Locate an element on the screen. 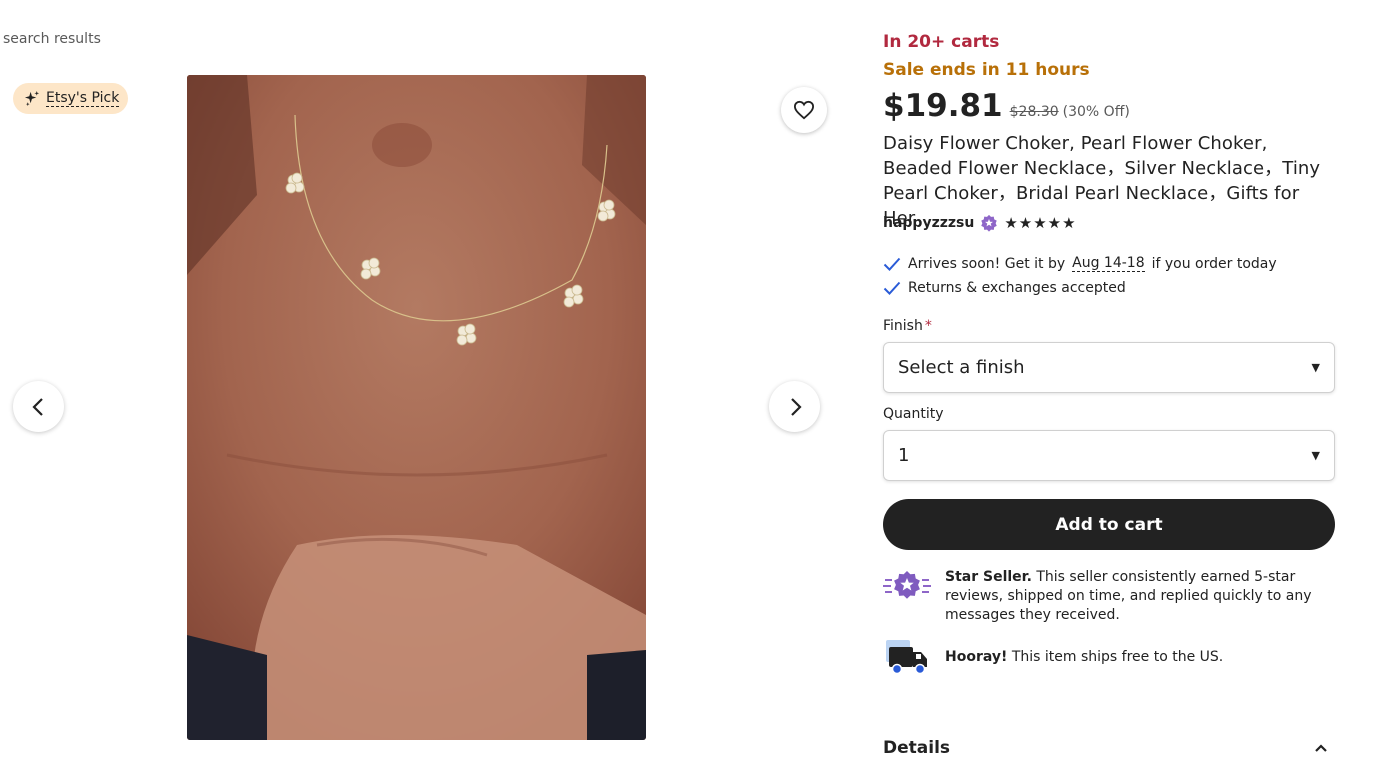 The image size is (1380, 776). sparkle-icon is located at coordinates (32, 98).